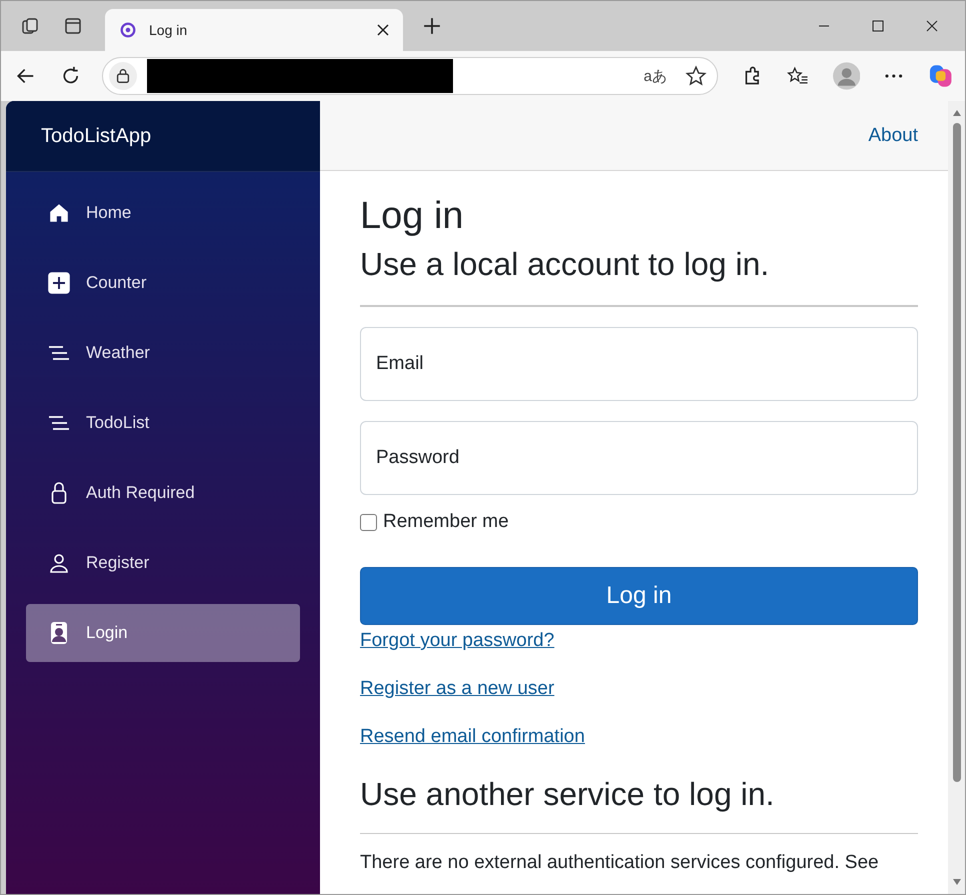  Describe the element at coordinates (73, 26) in the screenshot. I see `tab-actions-icon` at that location.